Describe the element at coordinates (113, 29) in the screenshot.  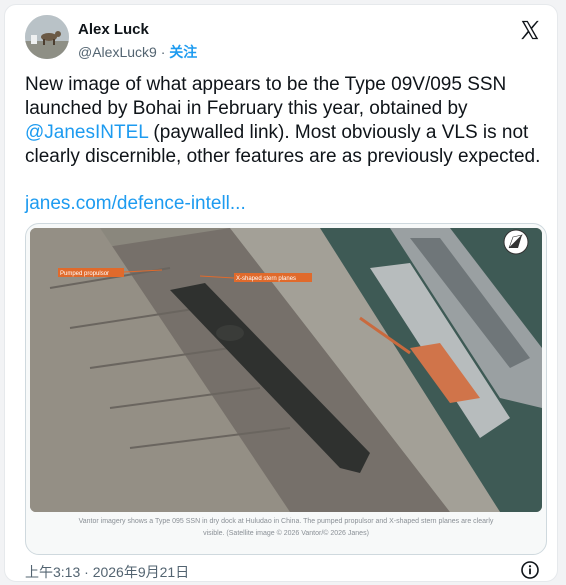
I see `author-name: Alex Luck` at that location.